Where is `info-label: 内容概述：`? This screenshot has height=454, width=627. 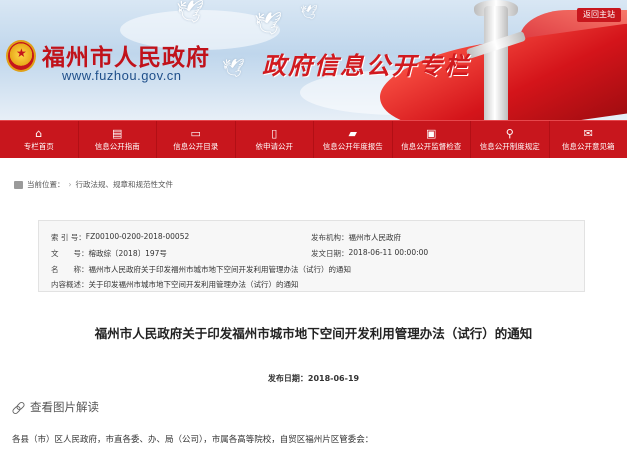
info-label: 内容概述： is located at coordinates (70, 284).